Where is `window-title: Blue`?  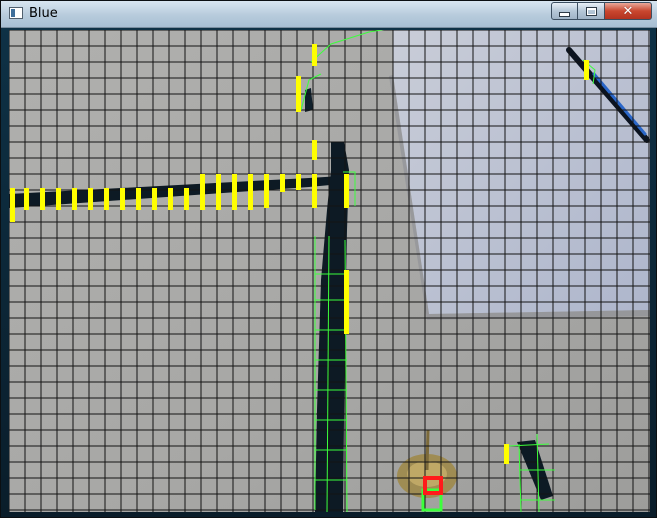
window-title: Blue is located at coordinates (43, 13).